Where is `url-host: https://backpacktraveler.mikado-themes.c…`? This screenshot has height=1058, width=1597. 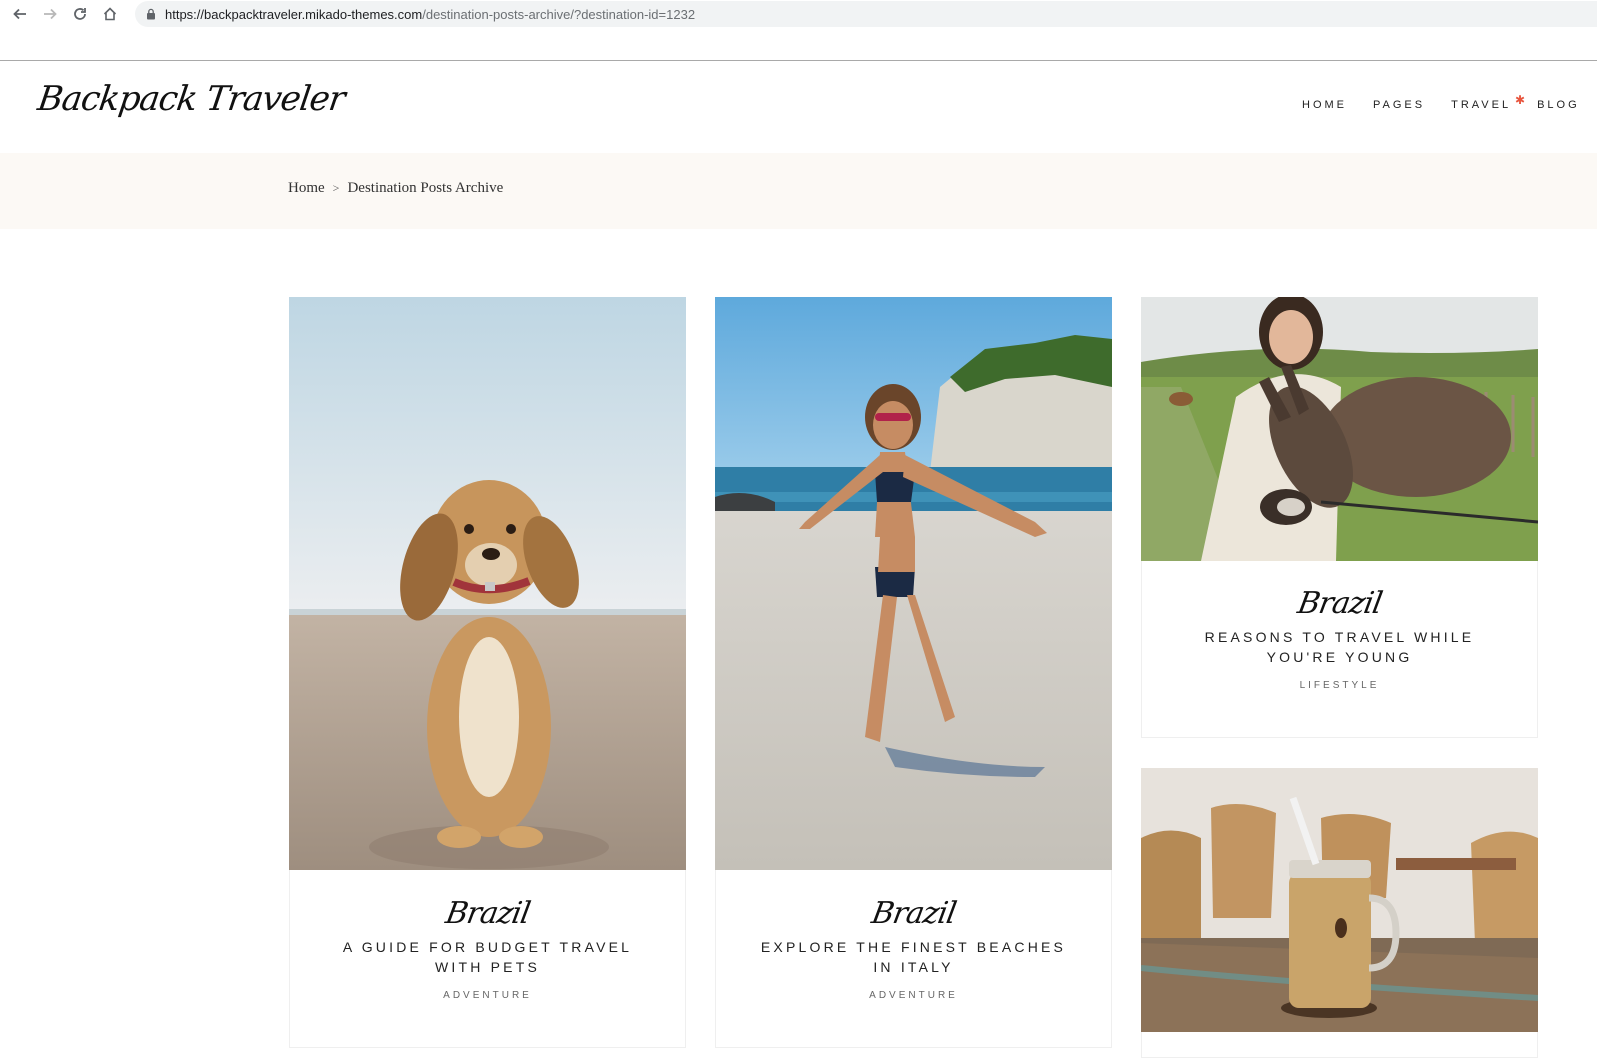 url-host: https://backpacktraveler.mikado-themes.c… is located at coordinates (294, 14).